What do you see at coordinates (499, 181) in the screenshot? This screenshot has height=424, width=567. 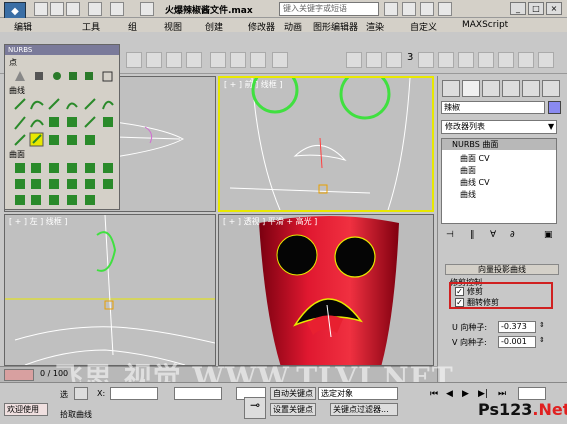 I see `modifier-stack: NURBS 曲面 曲面 CV 曲面 曲线 CV 曲线` at bounding box center [499, 181].